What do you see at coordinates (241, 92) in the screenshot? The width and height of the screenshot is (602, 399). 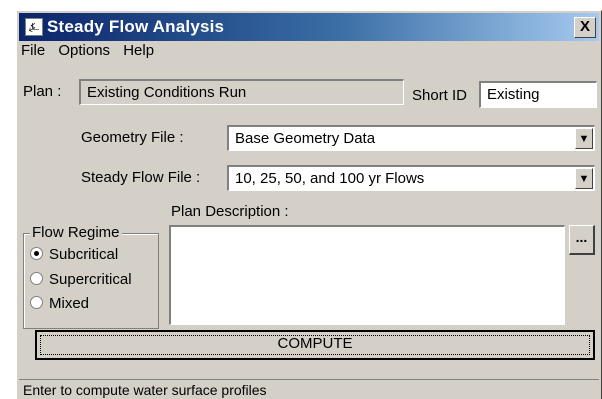 I see `plan-title-field: Existing Conditions Run` at bounding box center [241, 92].